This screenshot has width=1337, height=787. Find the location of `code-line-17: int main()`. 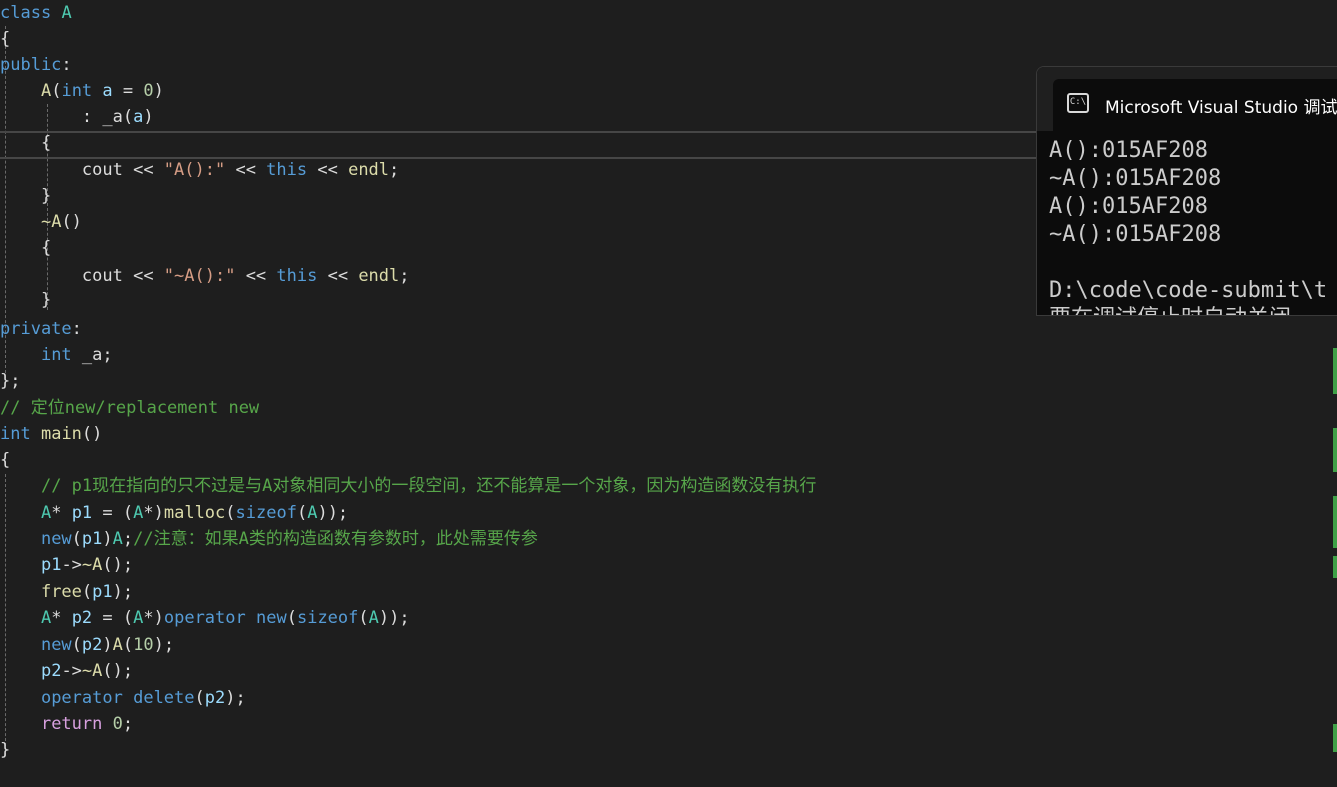

code-line-17: int main() is located at coordinates (51, 434).